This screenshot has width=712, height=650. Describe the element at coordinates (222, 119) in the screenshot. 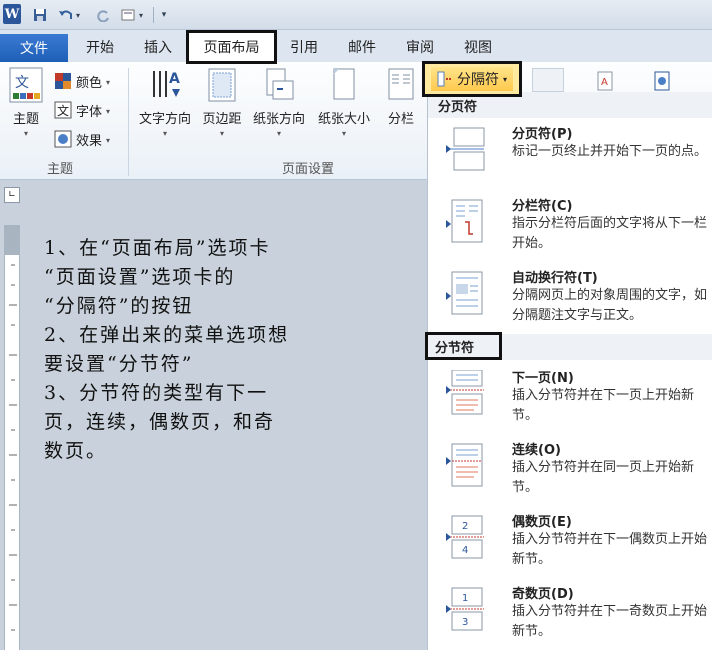

I see `margins-label: 页边距` at that location.